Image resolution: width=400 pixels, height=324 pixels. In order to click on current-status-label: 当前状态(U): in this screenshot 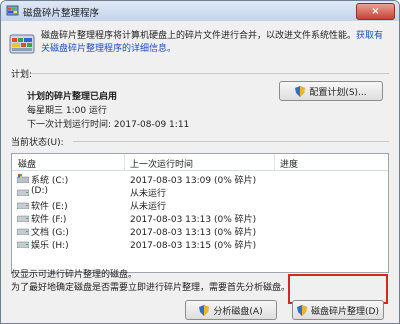, I will do `click(37, 143)`.